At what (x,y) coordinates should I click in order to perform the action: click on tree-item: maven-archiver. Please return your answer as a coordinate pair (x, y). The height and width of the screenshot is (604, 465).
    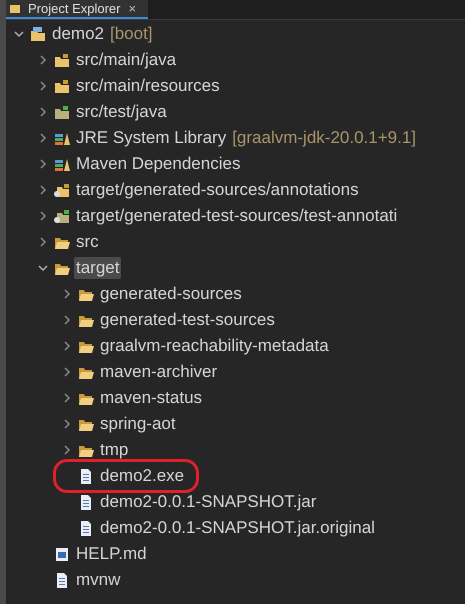
    Looking at the image, I should click on (159, 372).